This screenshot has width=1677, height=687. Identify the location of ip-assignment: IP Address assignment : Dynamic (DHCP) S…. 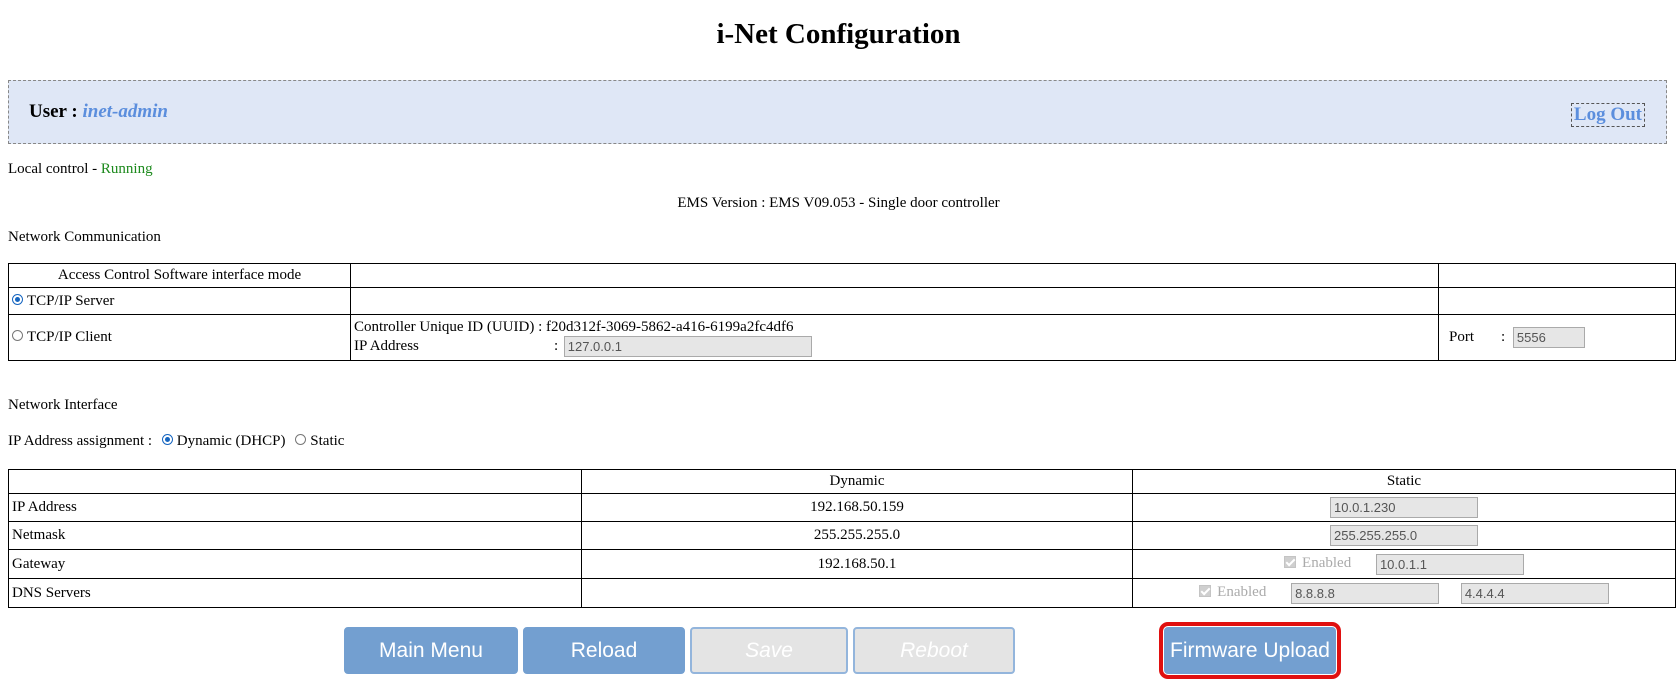
(176, 441).